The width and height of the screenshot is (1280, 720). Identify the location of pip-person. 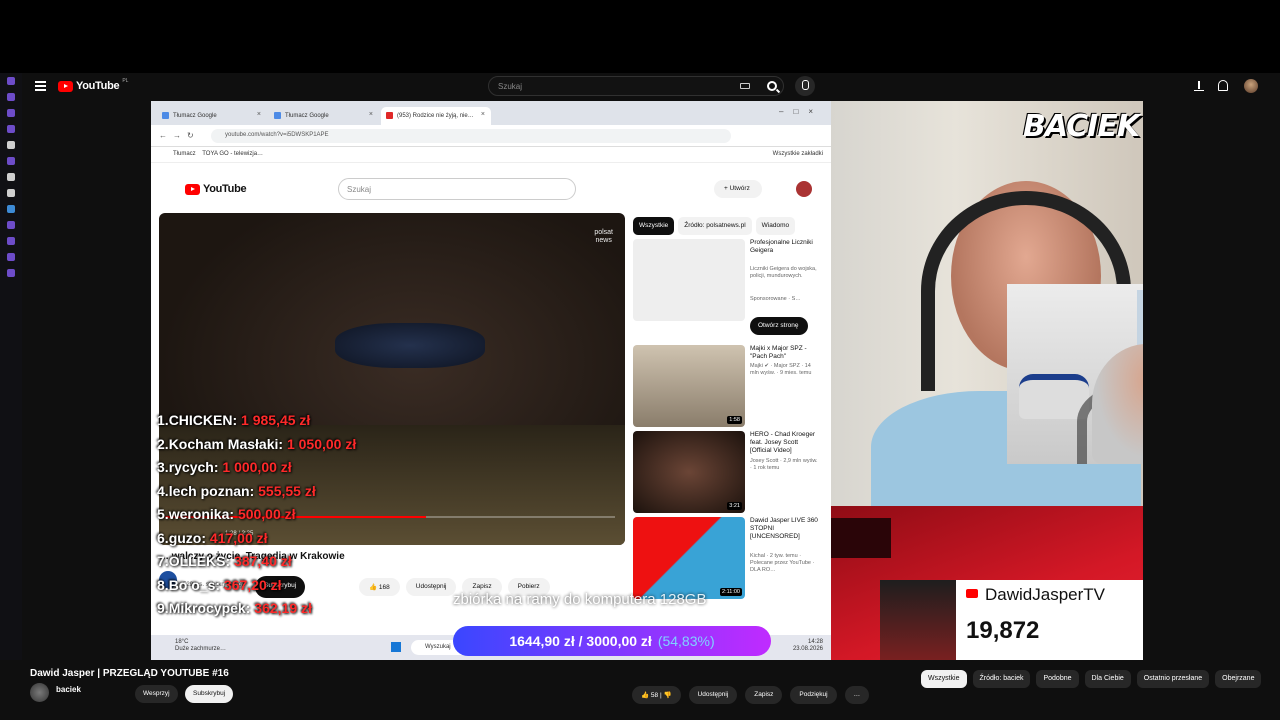
(1117, 404).